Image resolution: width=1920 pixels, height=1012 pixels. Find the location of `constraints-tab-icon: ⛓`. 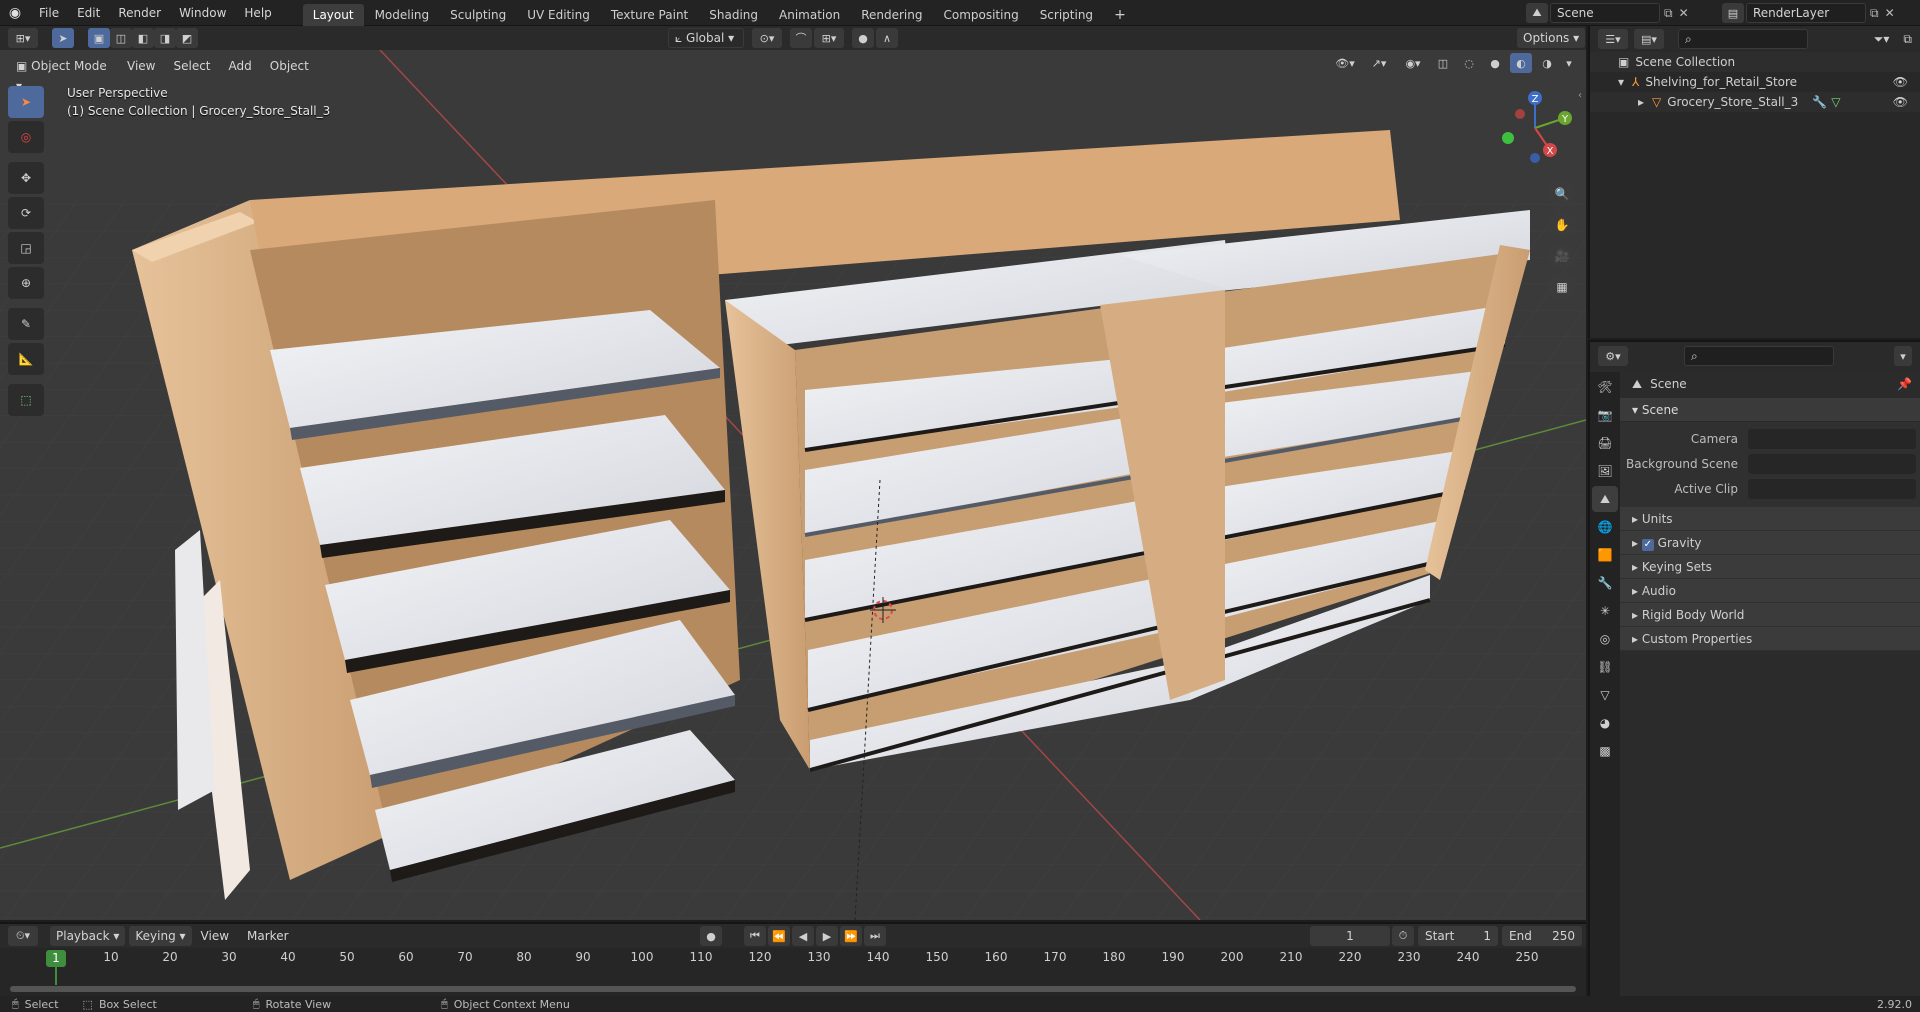

constraints-tab-icon: ⛓ is located at coordinates (1605, 667).